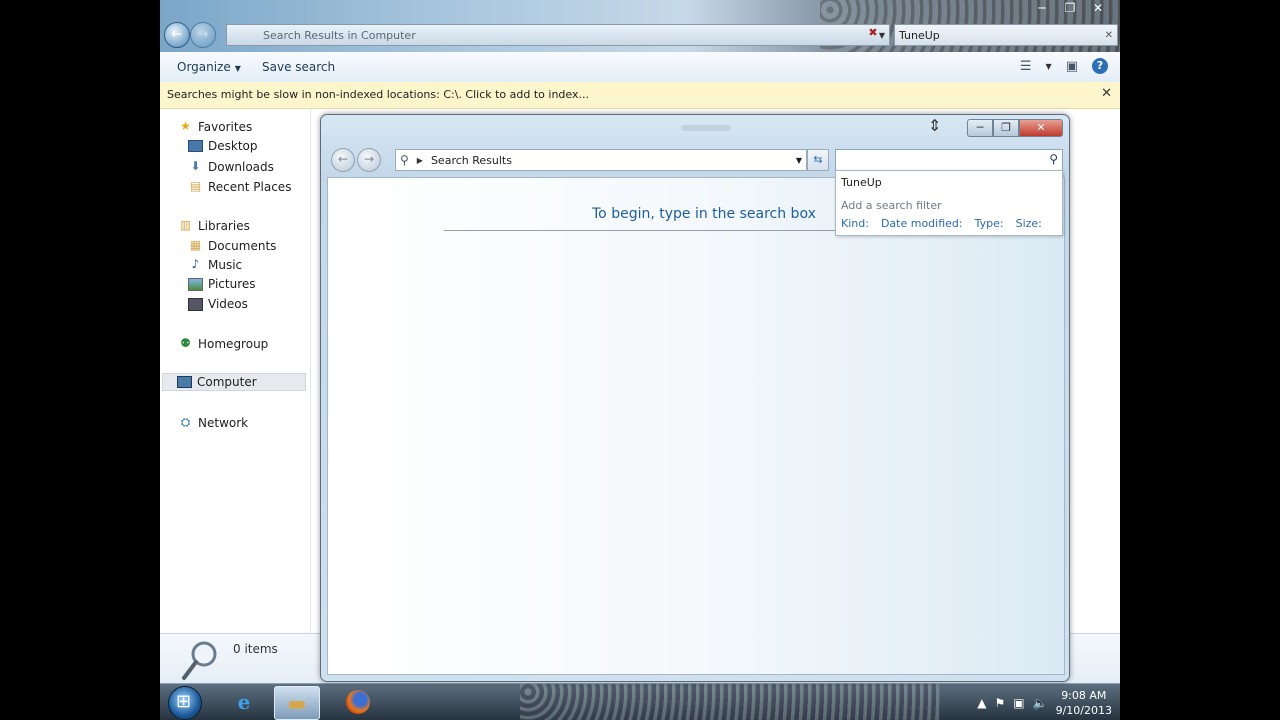 This screenshot has height=720, width=1280. Describe the element at coordinates (369, 160) in the screenshot. I see `dialog-forward-button: →` at that location.